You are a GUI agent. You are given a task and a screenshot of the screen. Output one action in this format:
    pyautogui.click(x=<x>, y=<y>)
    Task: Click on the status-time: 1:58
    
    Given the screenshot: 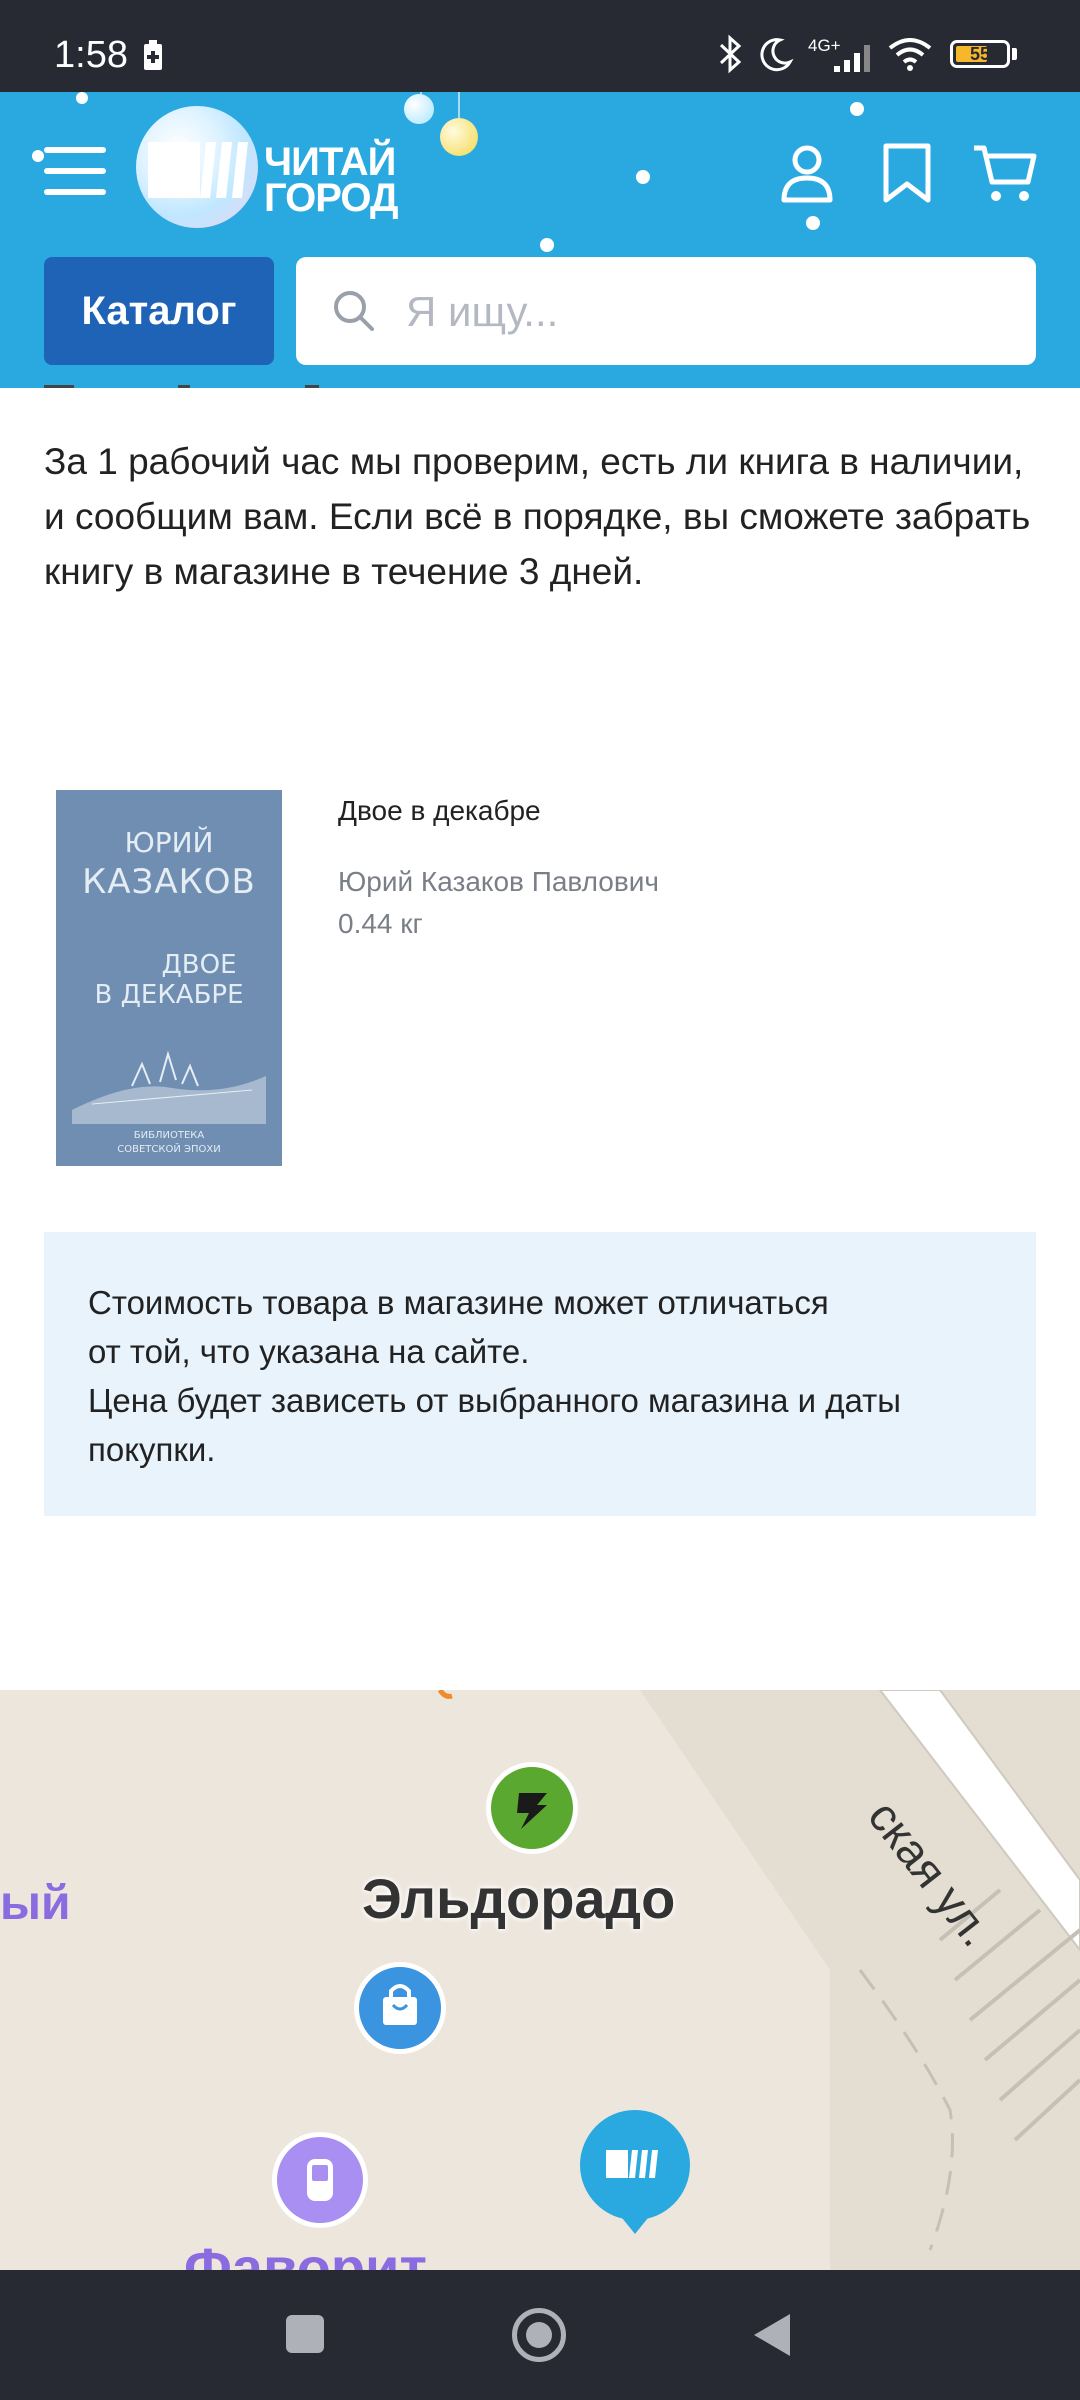 What is the action you would take?
    pyautogui.click(x=91, y=55)
    